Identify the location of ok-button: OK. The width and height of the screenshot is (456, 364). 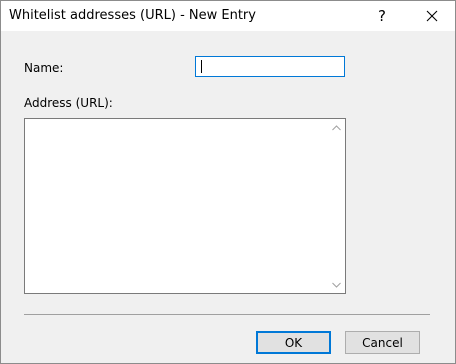
(293, 342).